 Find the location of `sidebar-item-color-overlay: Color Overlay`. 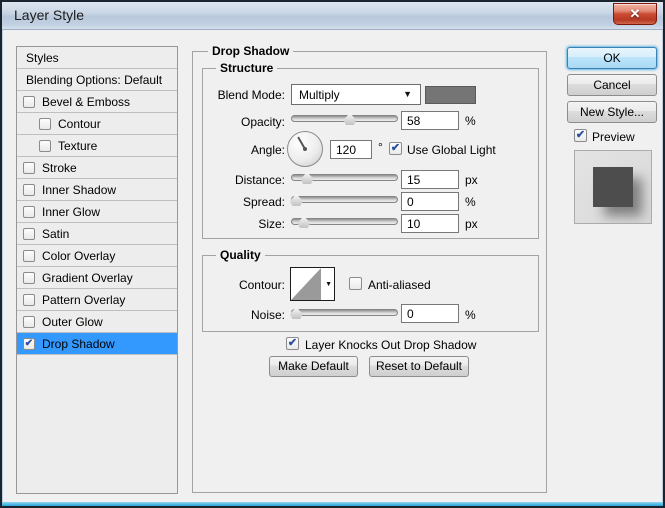

sidebar-item-color-overlay: Color Overlay is located at coordinates (97, 256).